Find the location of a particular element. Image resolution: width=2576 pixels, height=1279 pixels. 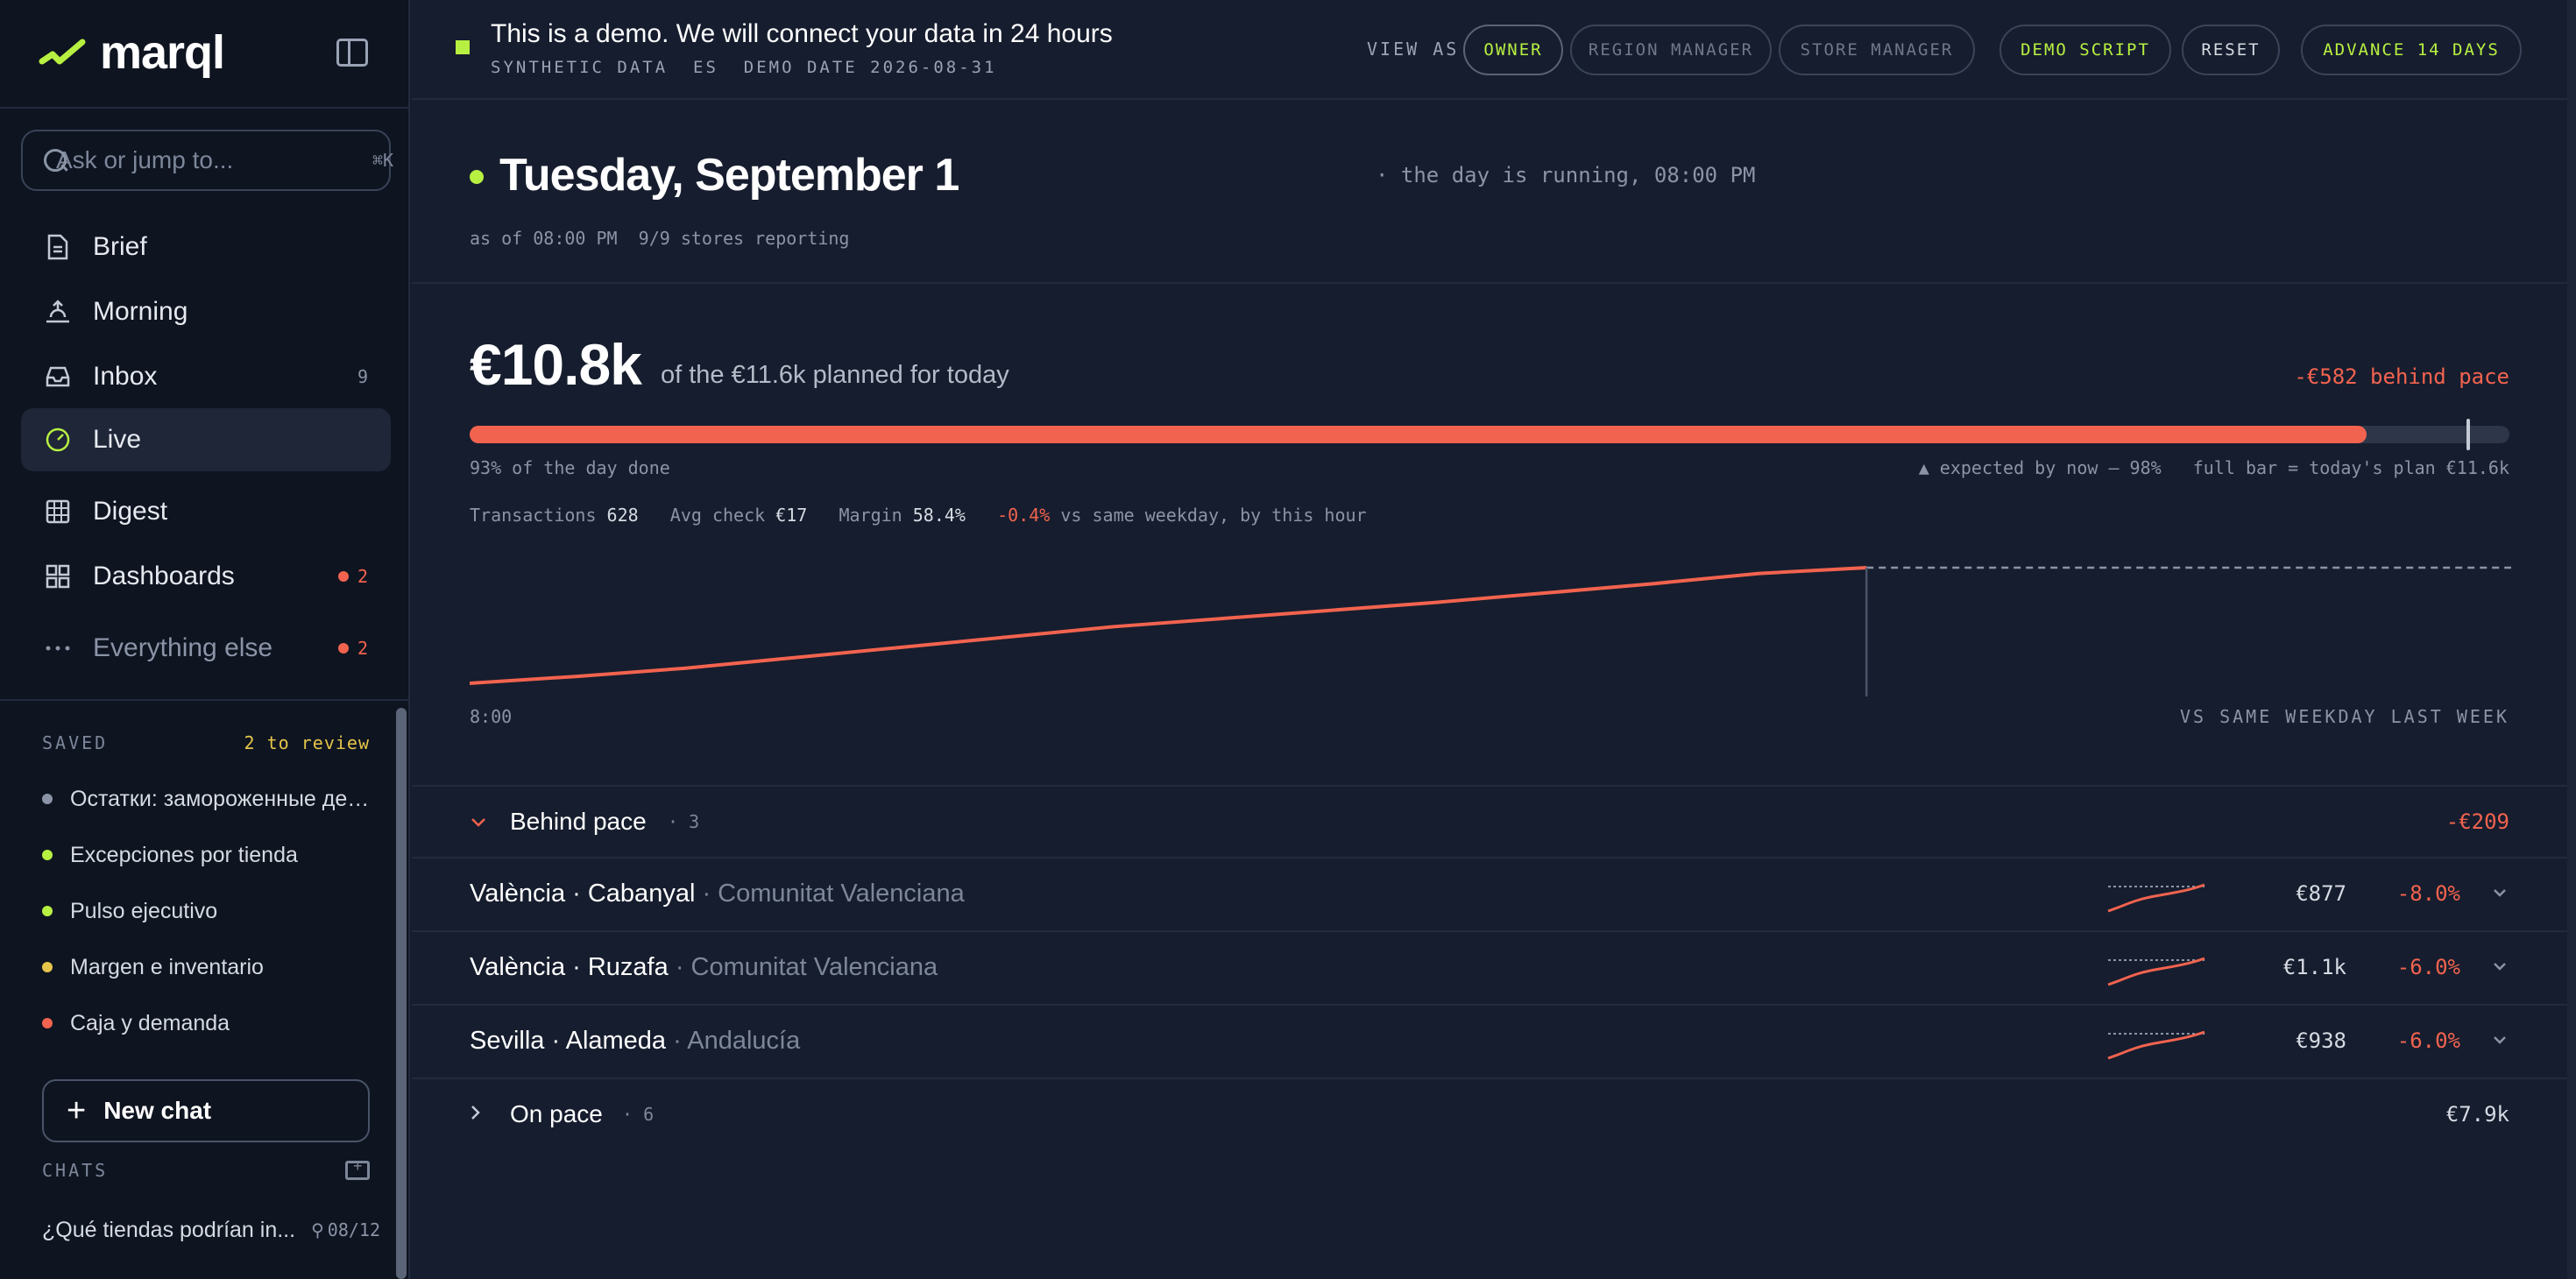

document-icon is located at coordinates (58, 247).